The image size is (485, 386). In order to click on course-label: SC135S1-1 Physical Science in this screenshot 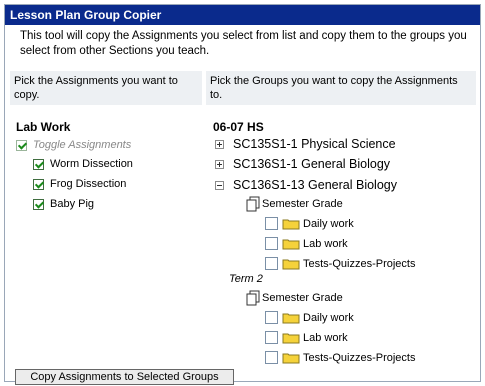, I will do `click(314, 144)`.